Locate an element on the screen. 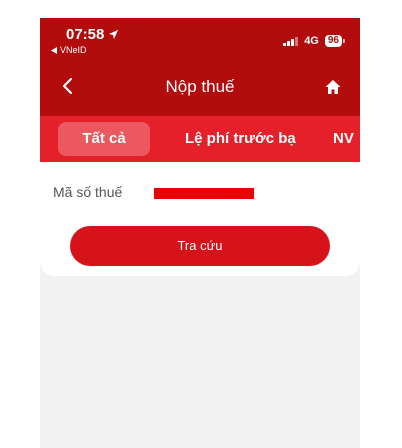 This screenshot has width=402, height=448. tab-nv: NV is located at coordinates (343, 139).